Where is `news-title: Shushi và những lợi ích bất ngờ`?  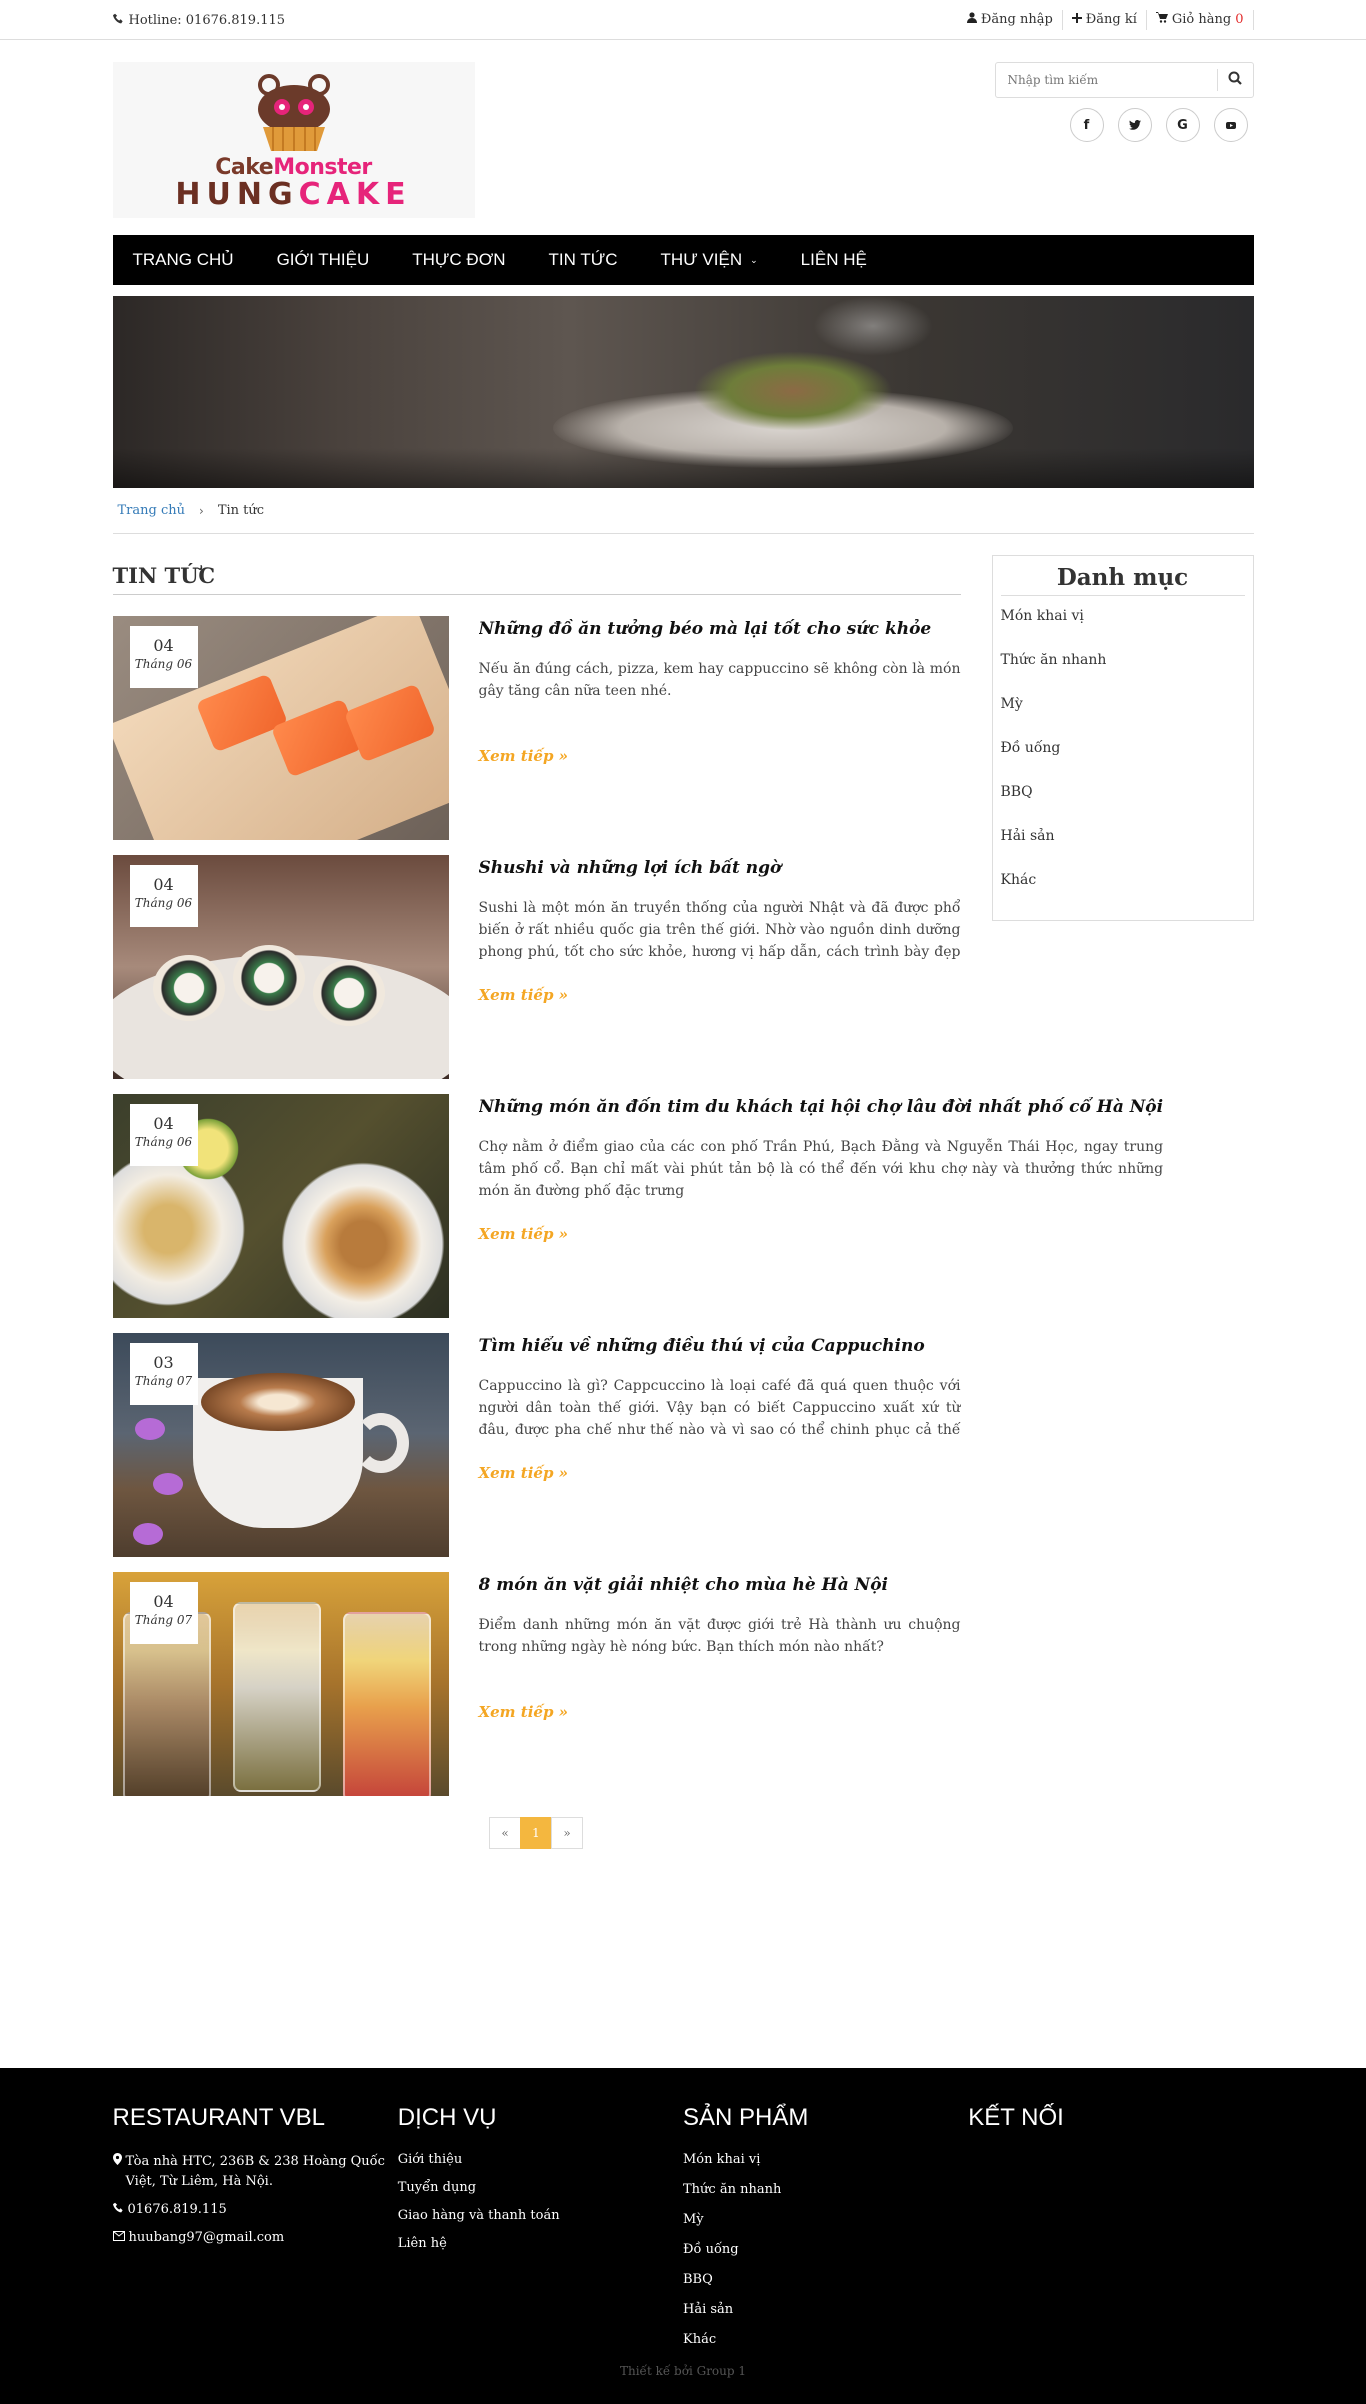
news-title: Shushi và những lợi ích bất ngờ is located at coordinates (720, 868).